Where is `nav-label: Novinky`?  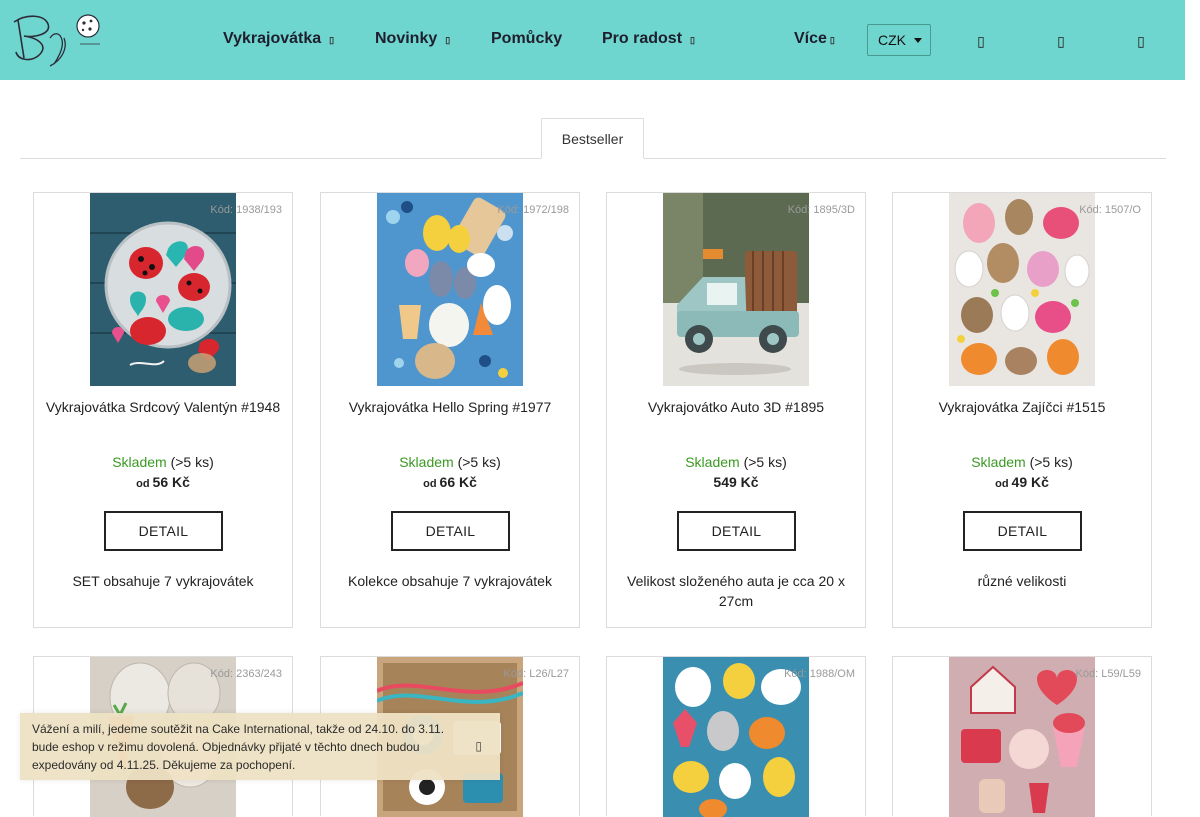
nav-label: Novinky is located at coordinates (406, 38).